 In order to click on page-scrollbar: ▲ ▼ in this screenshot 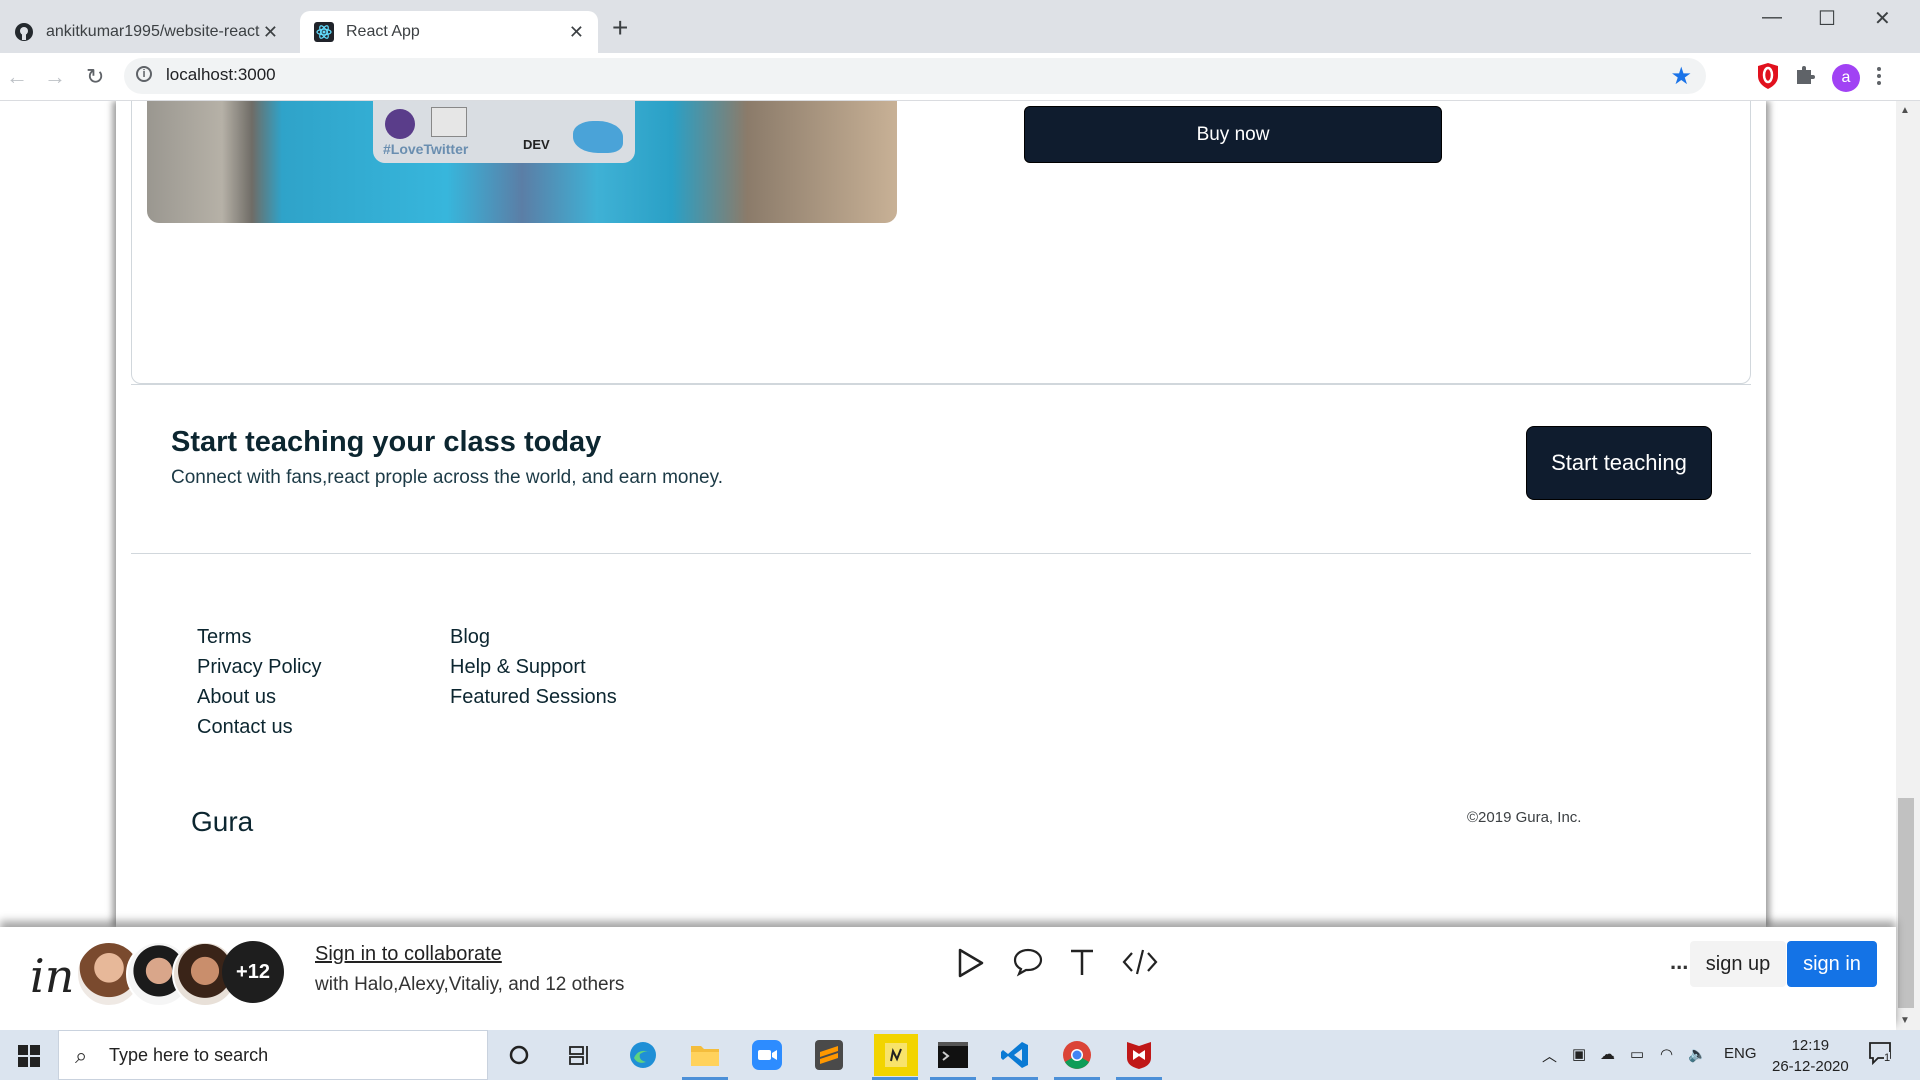, I will do `click(1908, 565)`.